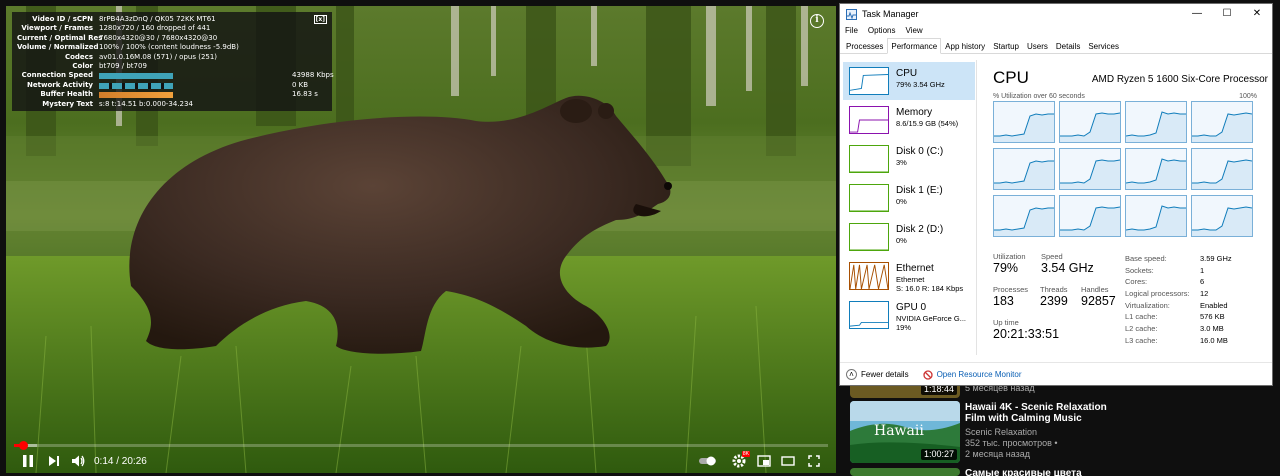 The width and height of the screenshot is (1280, 476). I want to click on recommendation-age: 2 месяца назад, so click(997, 454).